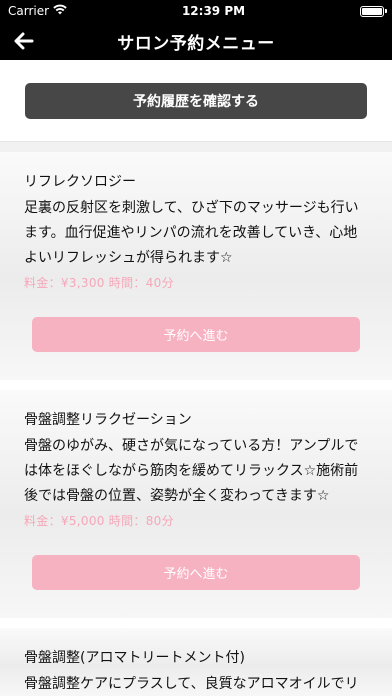  I want to click on nav-bar: サロン予約メニュー, so click(196, 41).